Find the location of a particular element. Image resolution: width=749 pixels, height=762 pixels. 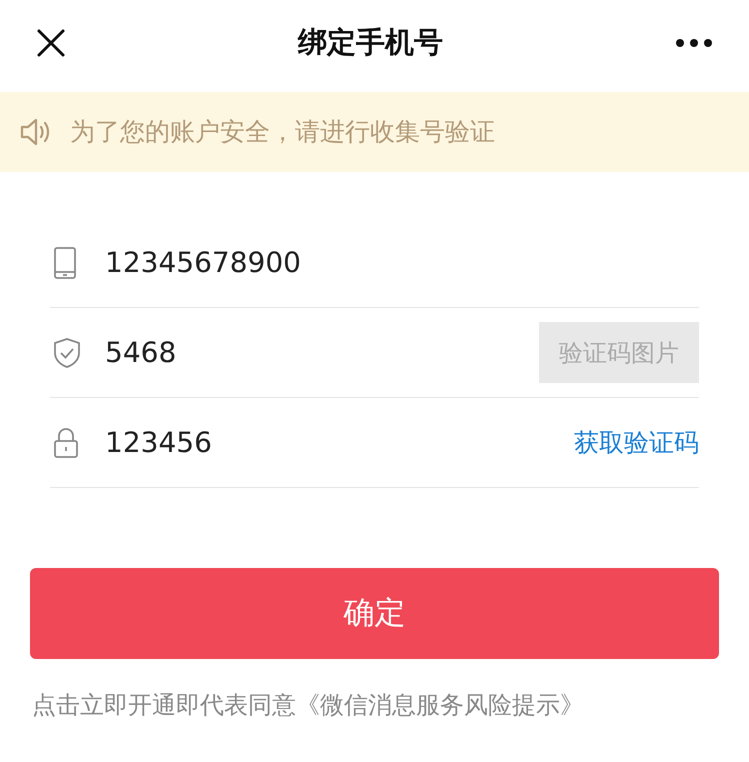

input-field: 12345678900 is located at coordinates (402, 263).